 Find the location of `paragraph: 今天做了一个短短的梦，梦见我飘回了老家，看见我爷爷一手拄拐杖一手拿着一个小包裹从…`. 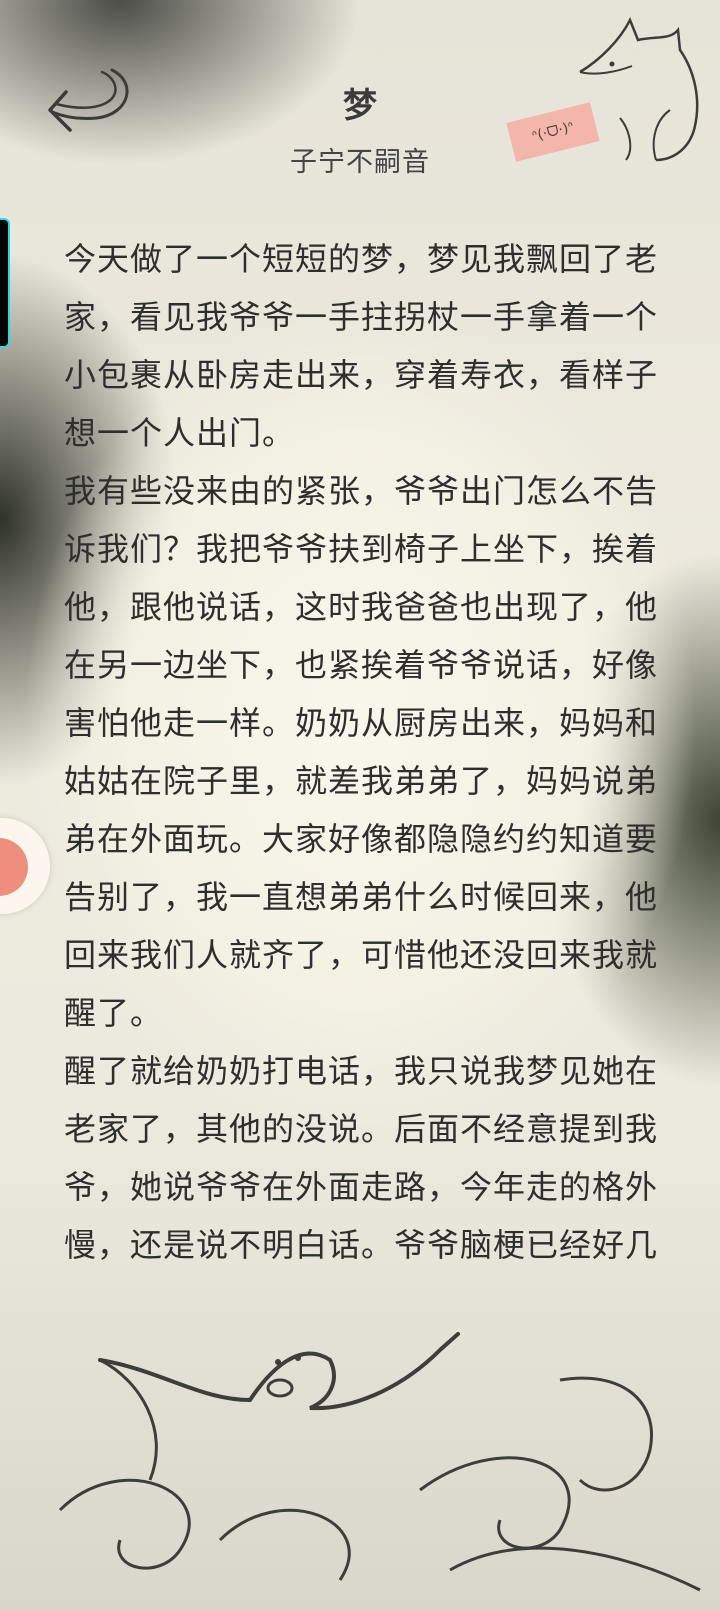

paragraph: 今天做了一个短短的梦，梦见我飘回了老家，看见我爷爷一手拄拐杖一手拿着一个小包裹从… is located at coordinates (361, 346).